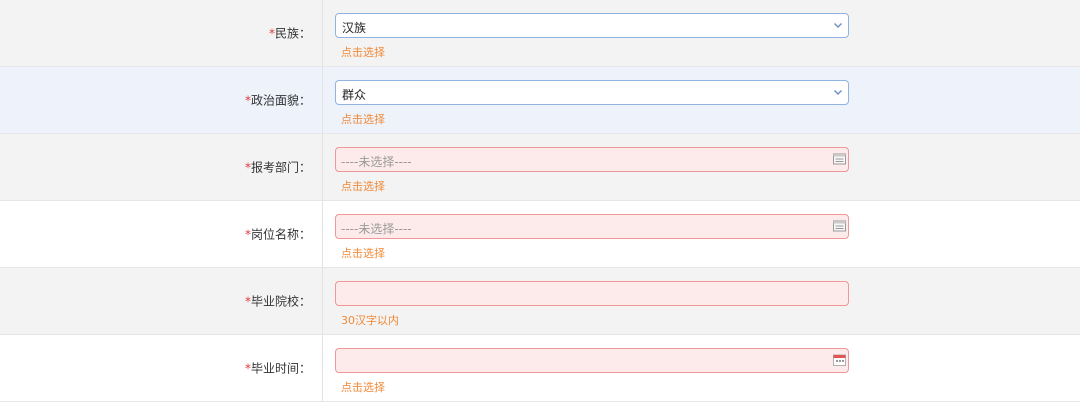 Image resolution: width=1080 pixels, height=405 pixels. I want to click on department-picker: ----未选择----, so click(592, 159).